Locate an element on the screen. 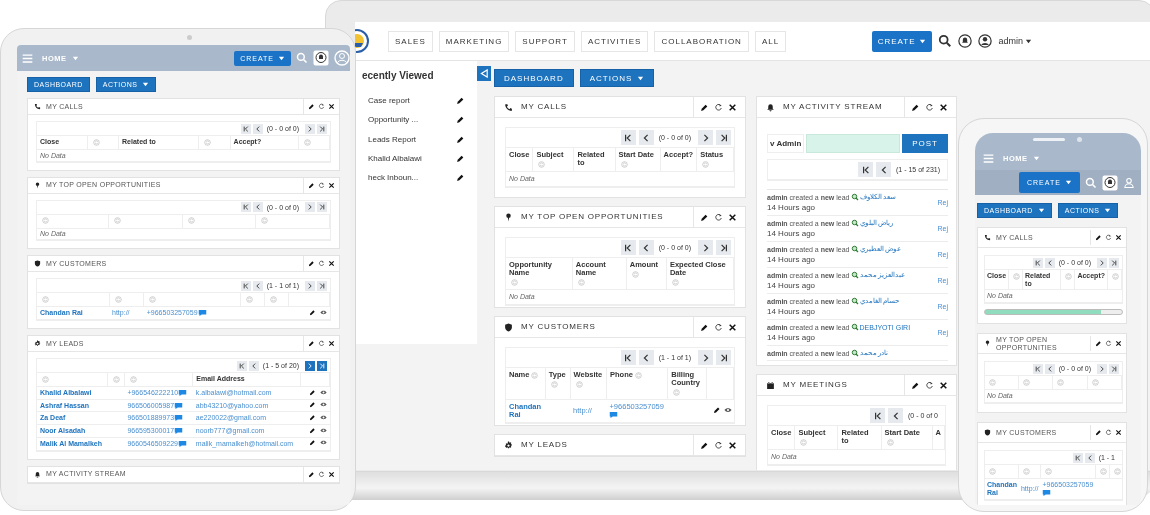 The width and height of the screenshot is (1150, 515). dashlet-title: MY MEETINGS is located at coordinates (816, 385).